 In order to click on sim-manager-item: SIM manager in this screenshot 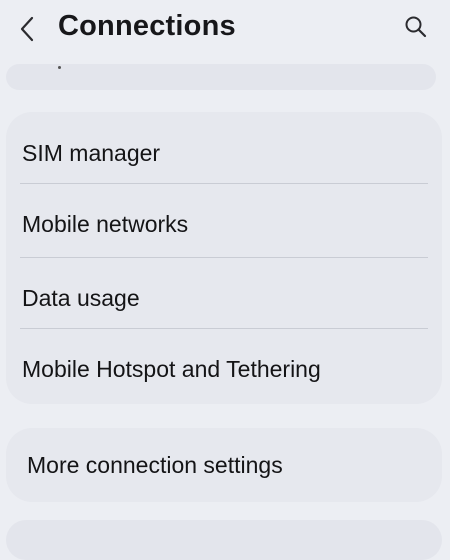, I will do `click(224, 153)`.